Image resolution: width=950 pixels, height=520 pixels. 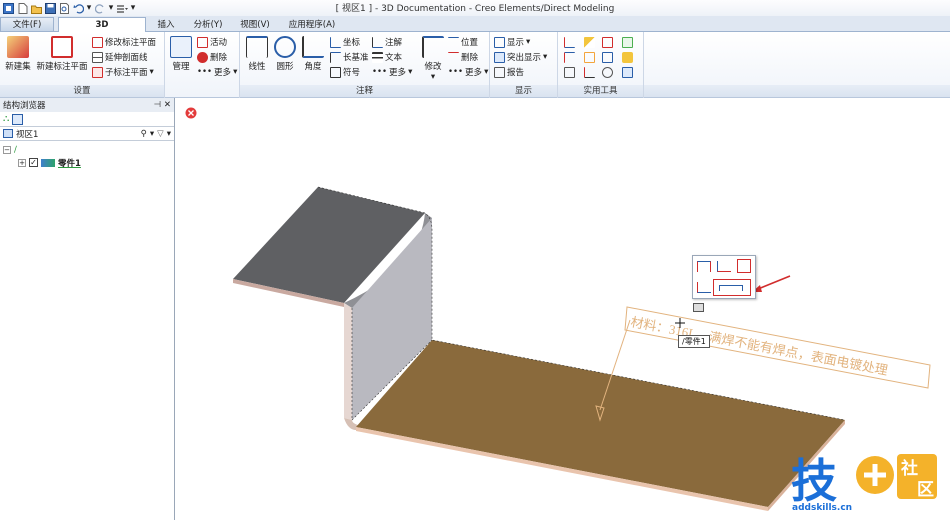 I want to click on expand-icon: +, so click(x=22, y=162).